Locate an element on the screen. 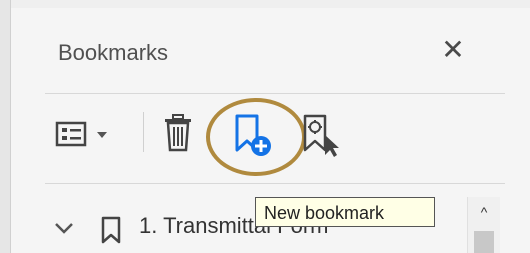 This screenshot has height=253, width=530. trash-icon is located at coordinates (178, 133).